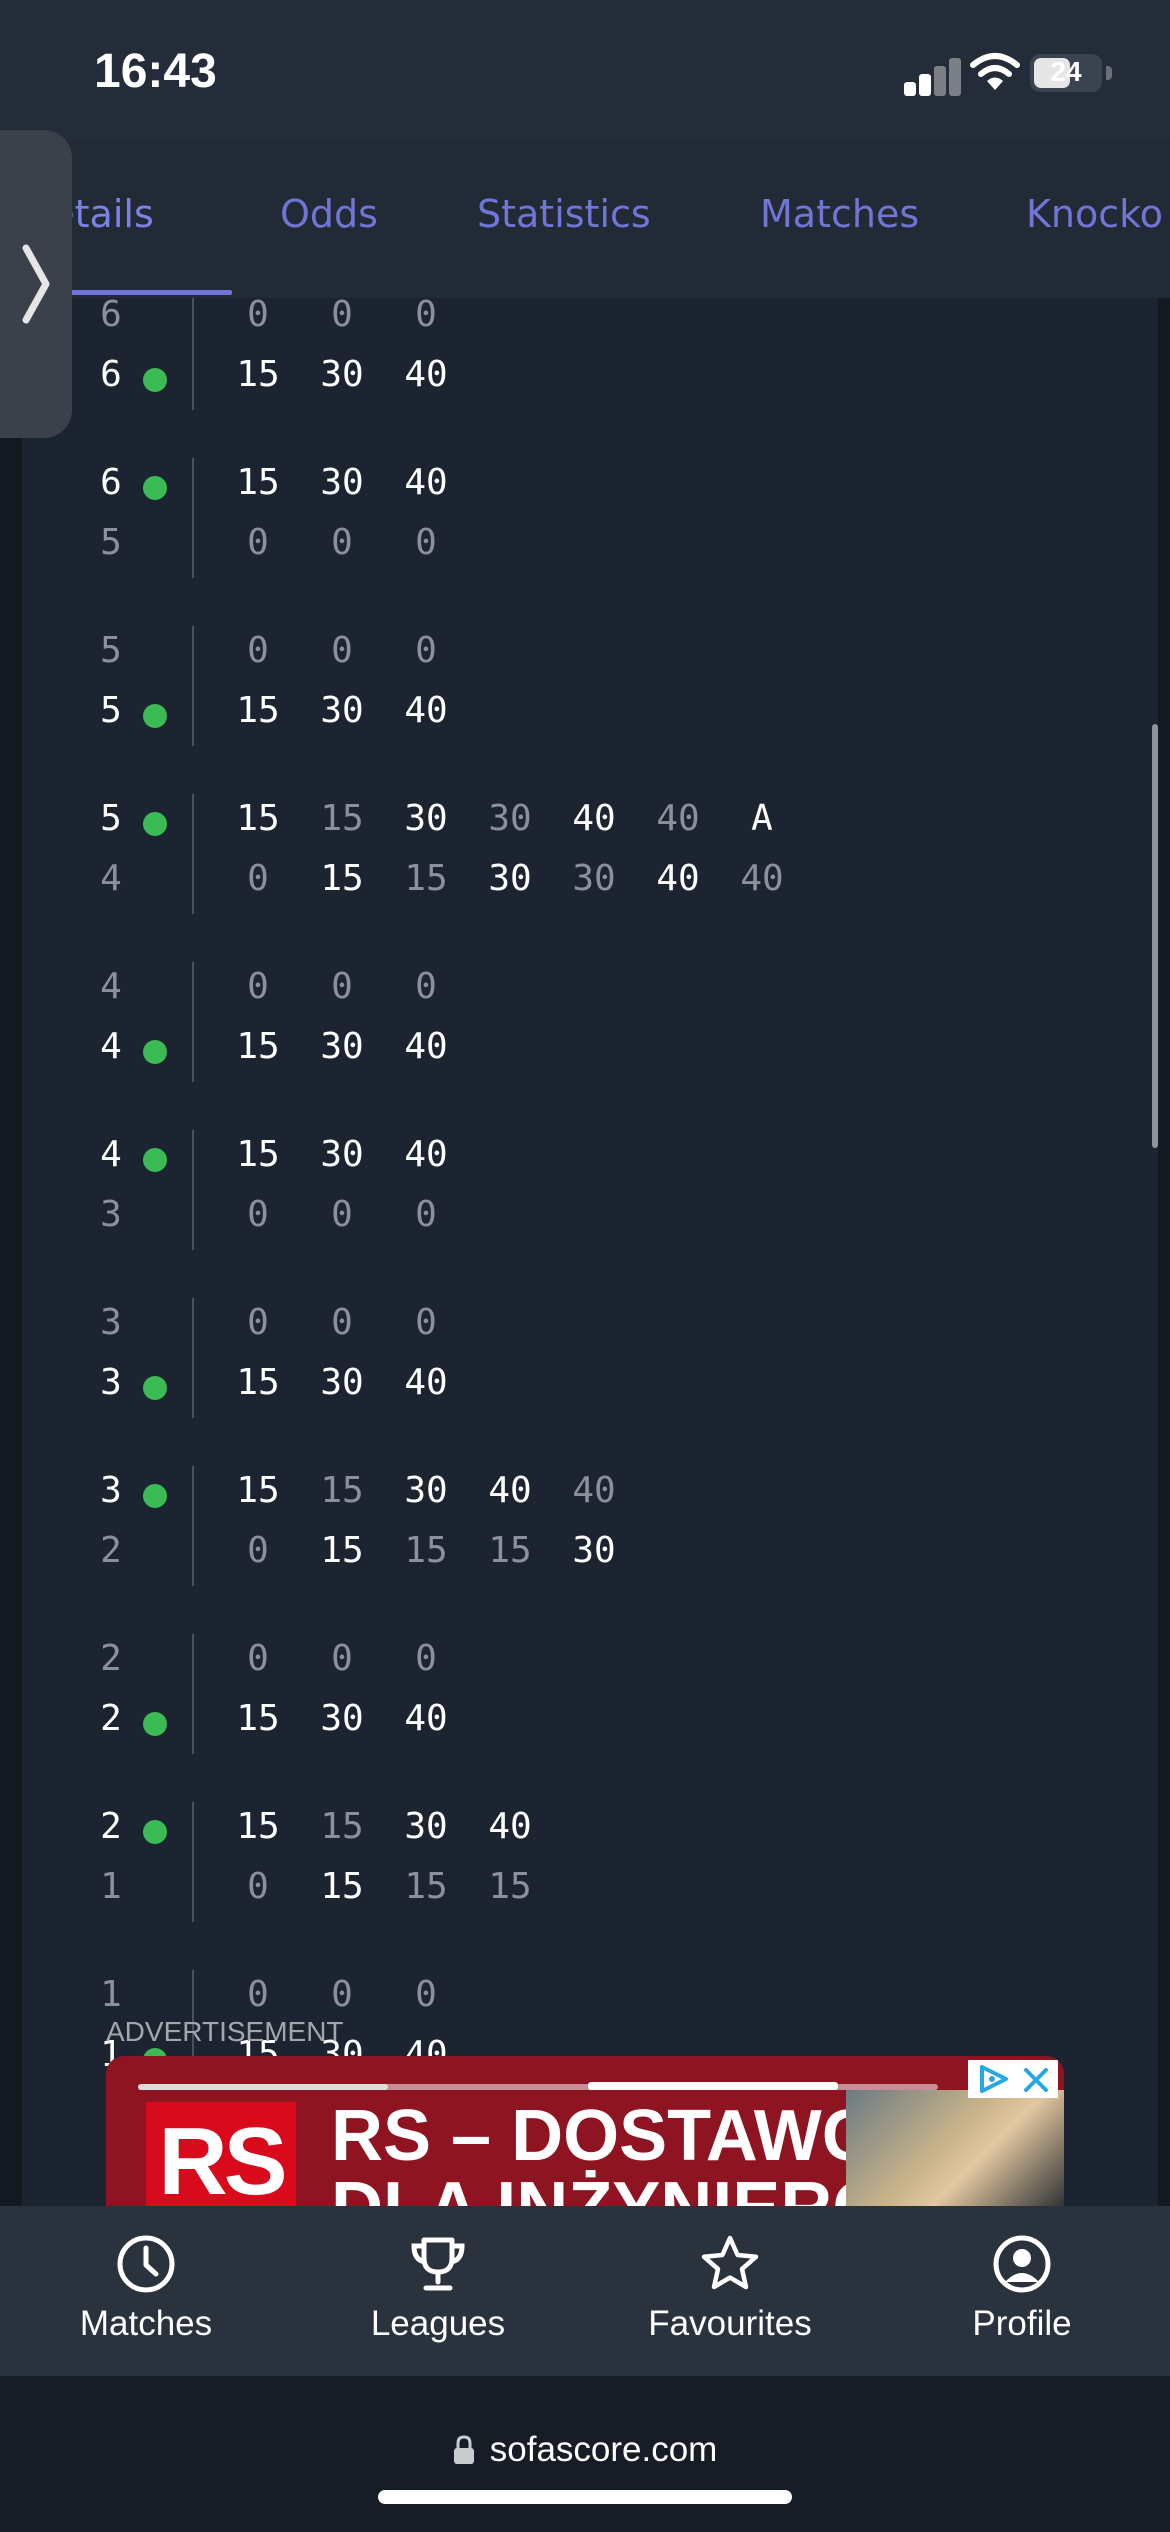 Image resolution: width=1170 pixels, height=2532 pixels. Describe the element at coordinates (955, 2148) in the screenshot. I see `ad-photo` at that location.